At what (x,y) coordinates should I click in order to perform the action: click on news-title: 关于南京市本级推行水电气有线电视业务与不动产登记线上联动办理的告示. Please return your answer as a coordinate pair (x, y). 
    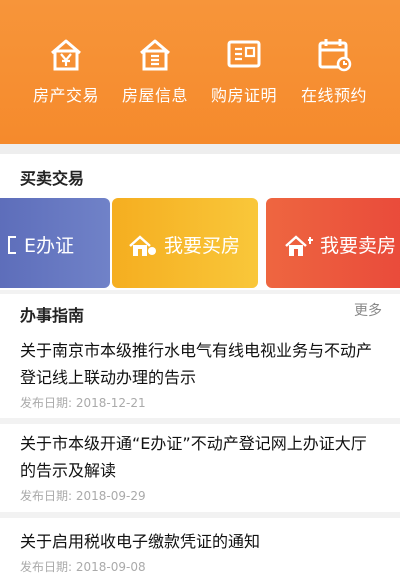
    Looking at the image, I should click on (196, 364).